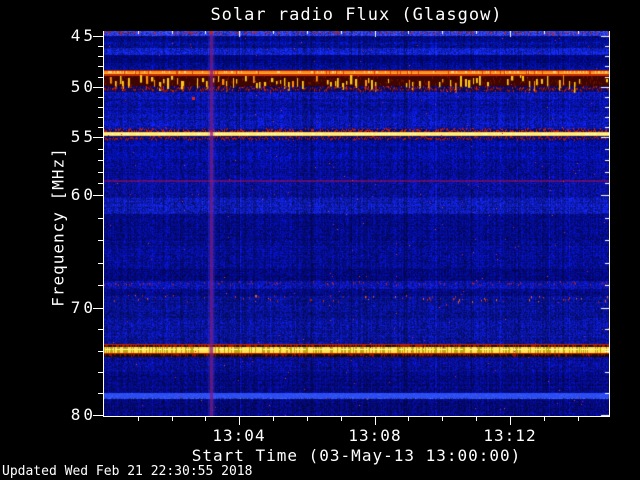 This screenshot has height=480, width=640. What do you see at coordinates (83, 414) in the screenshot?
I see `y-tick-label: 80` at bounding box center [83, 414].